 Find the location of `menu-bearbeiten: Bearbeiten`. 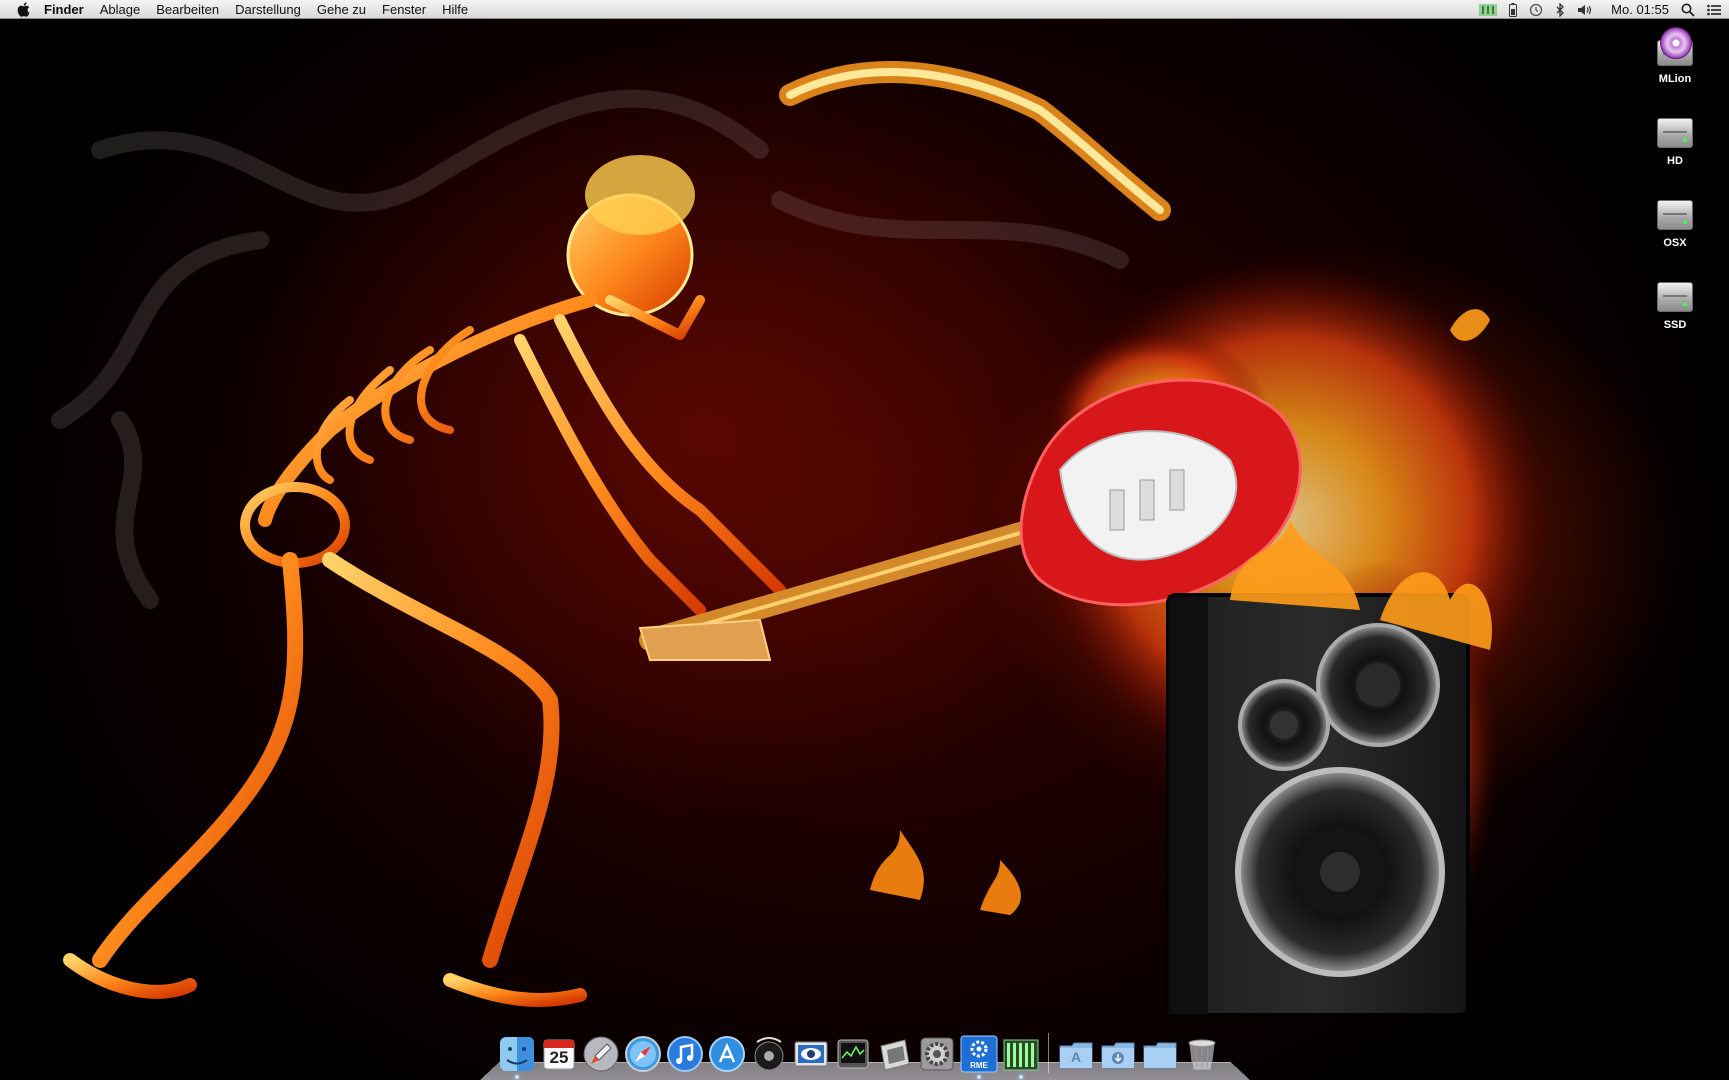

menu-bearbeiten: Bearbeiten is located at coordinates (187, 9).